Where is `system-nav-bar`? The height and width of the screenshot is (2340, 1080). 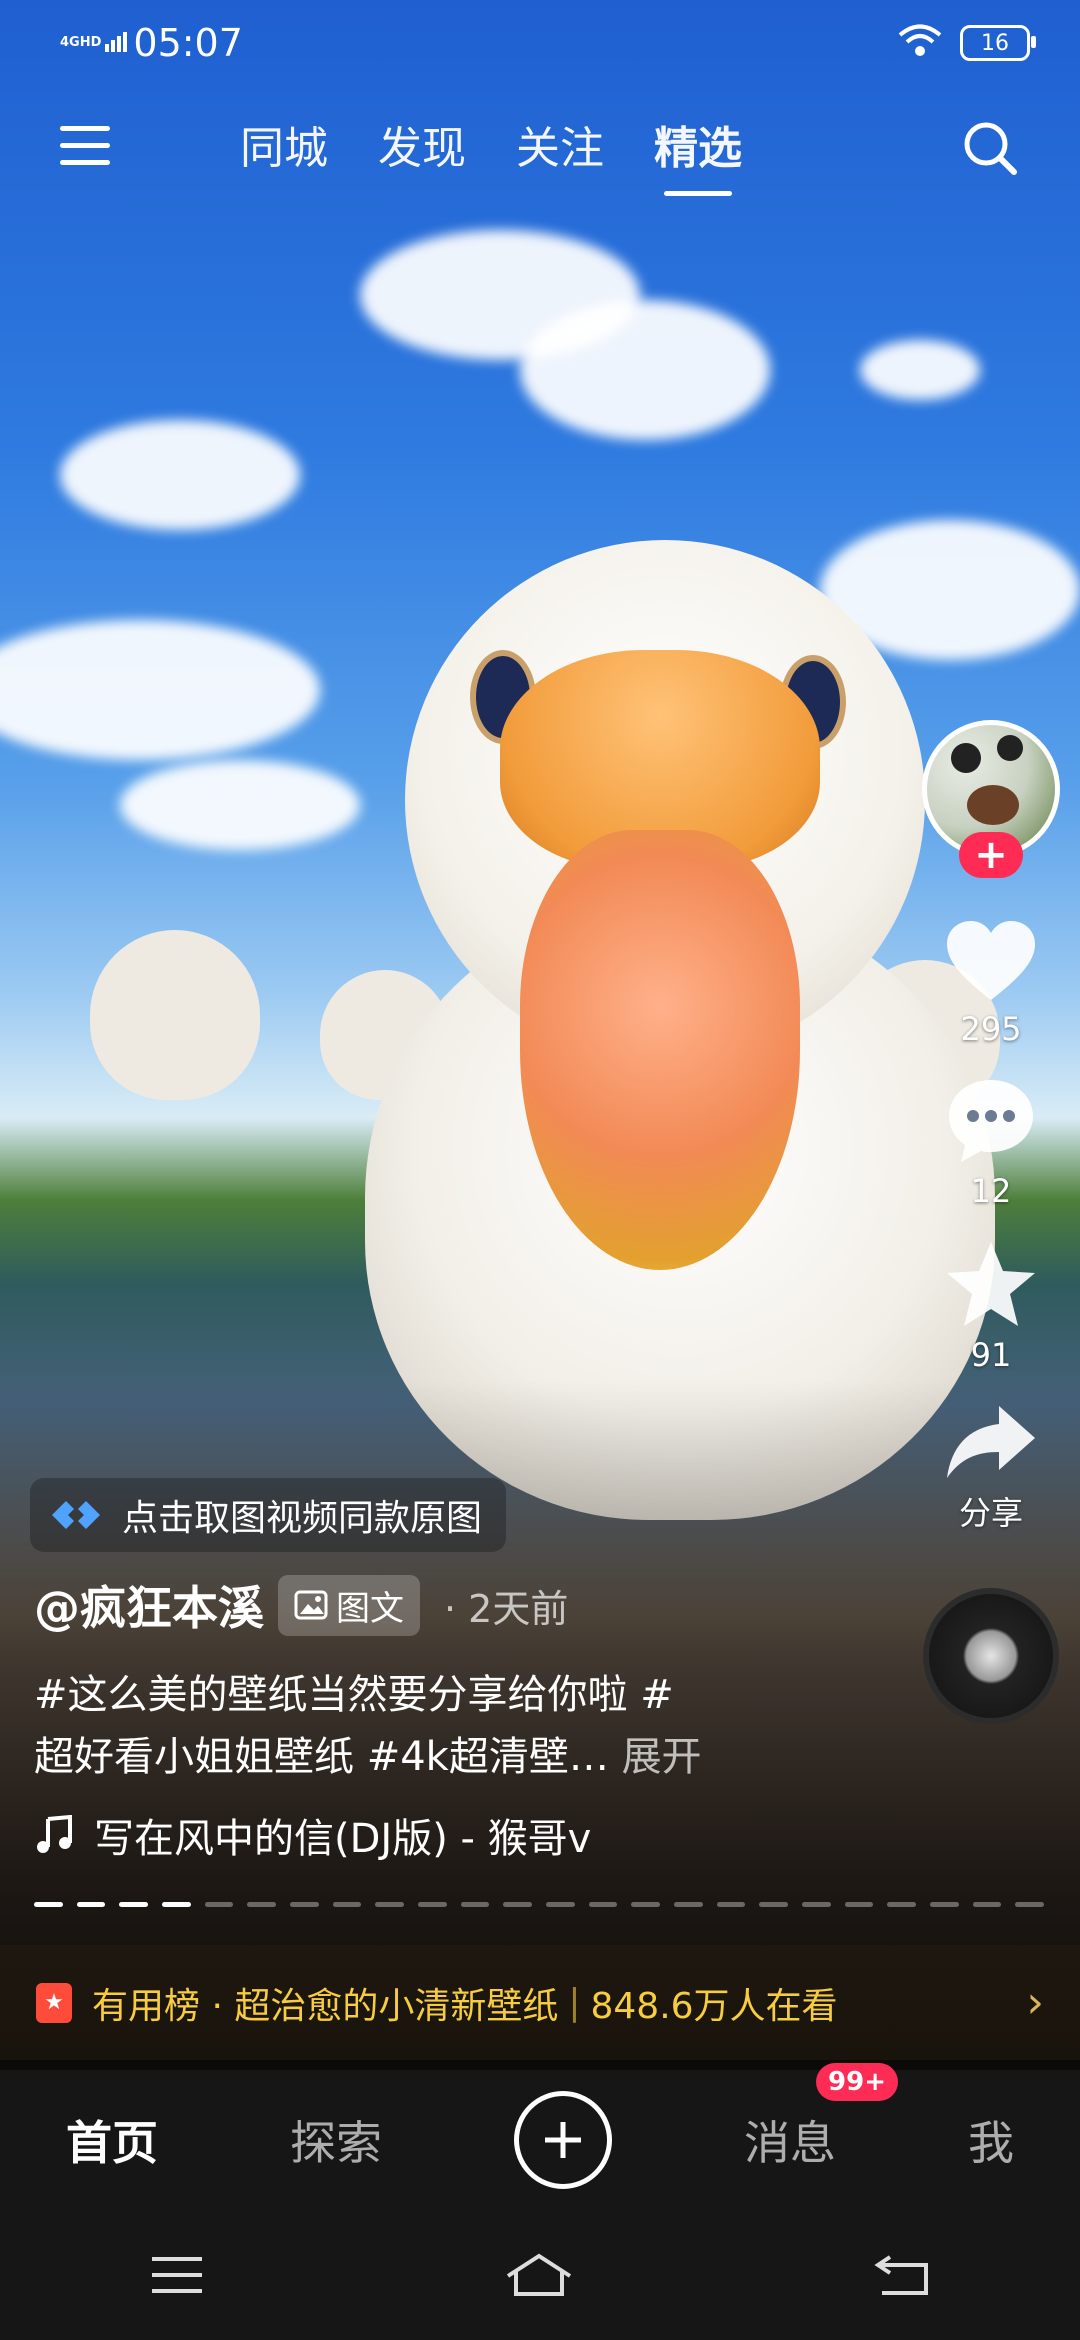
system-nav-bar is located at coordinates (540, 2275).